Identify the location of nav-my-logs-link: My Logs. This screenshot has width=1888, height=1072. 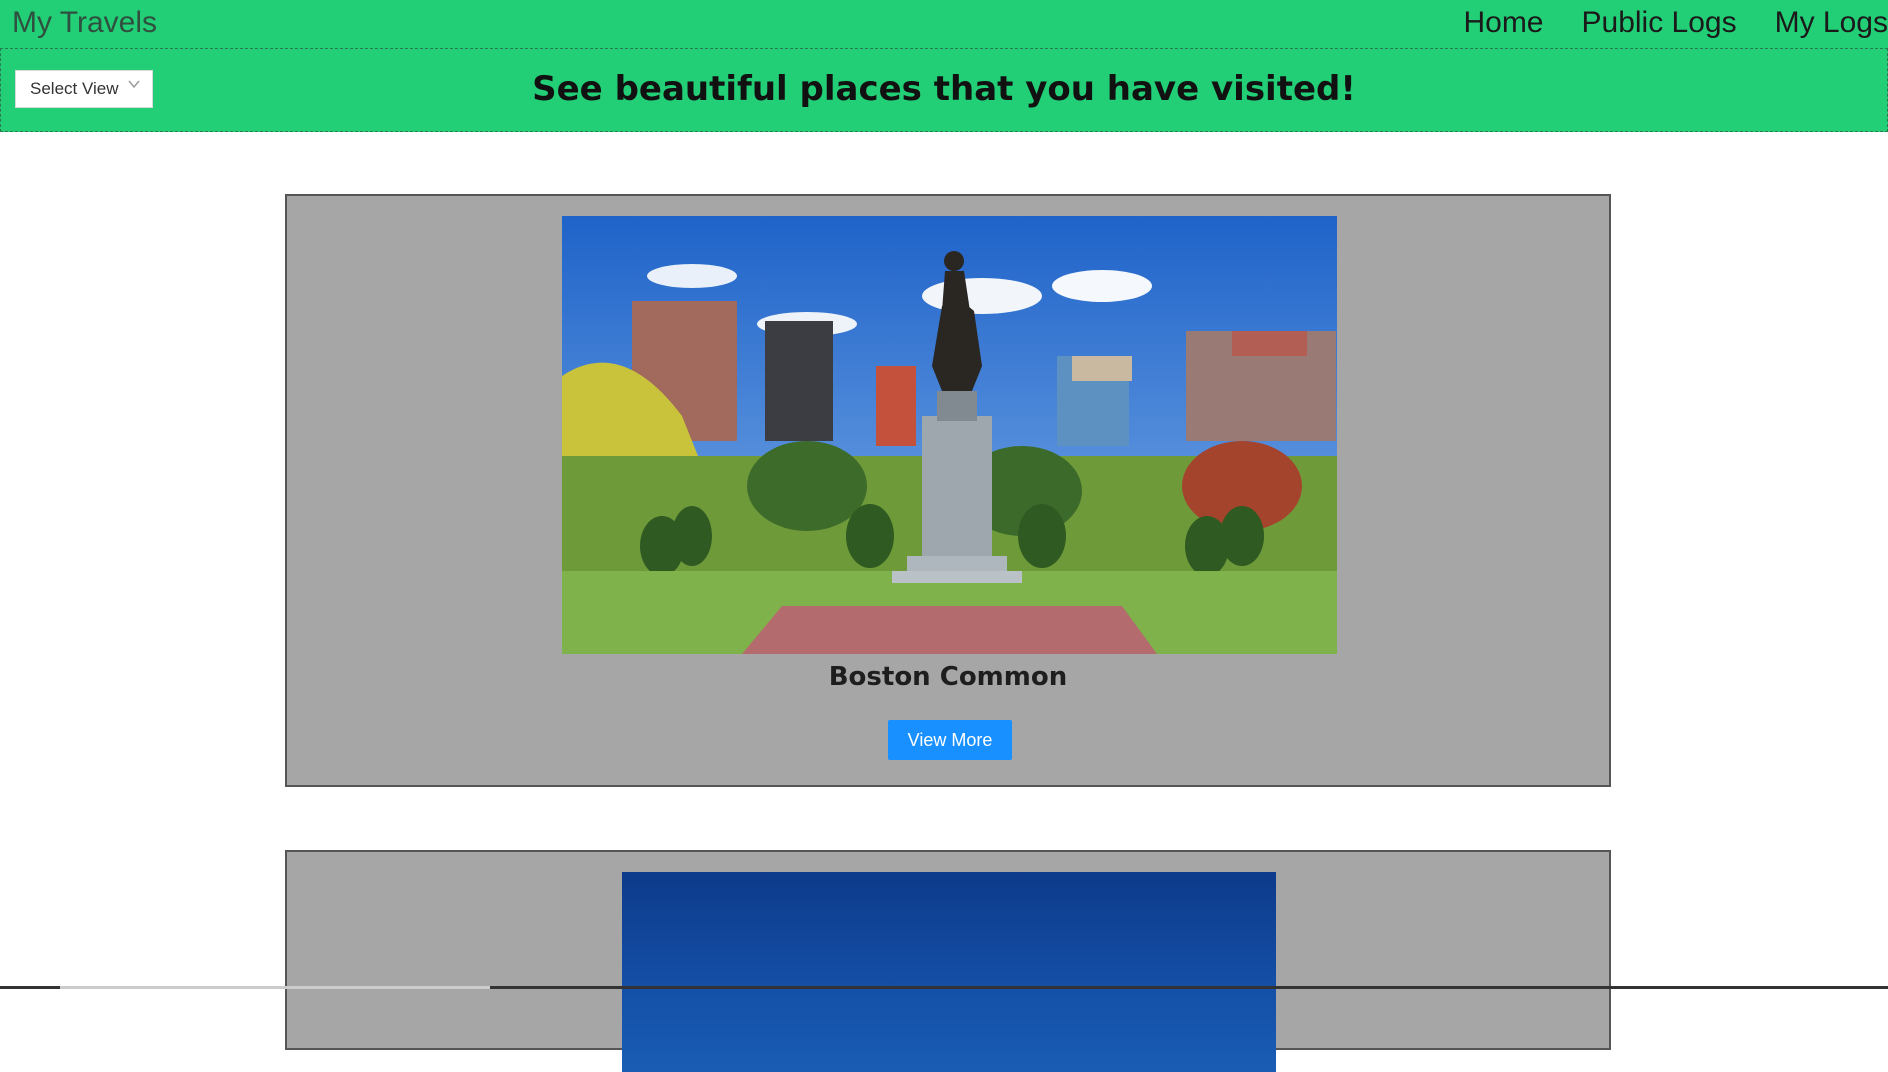
(1831, 23).